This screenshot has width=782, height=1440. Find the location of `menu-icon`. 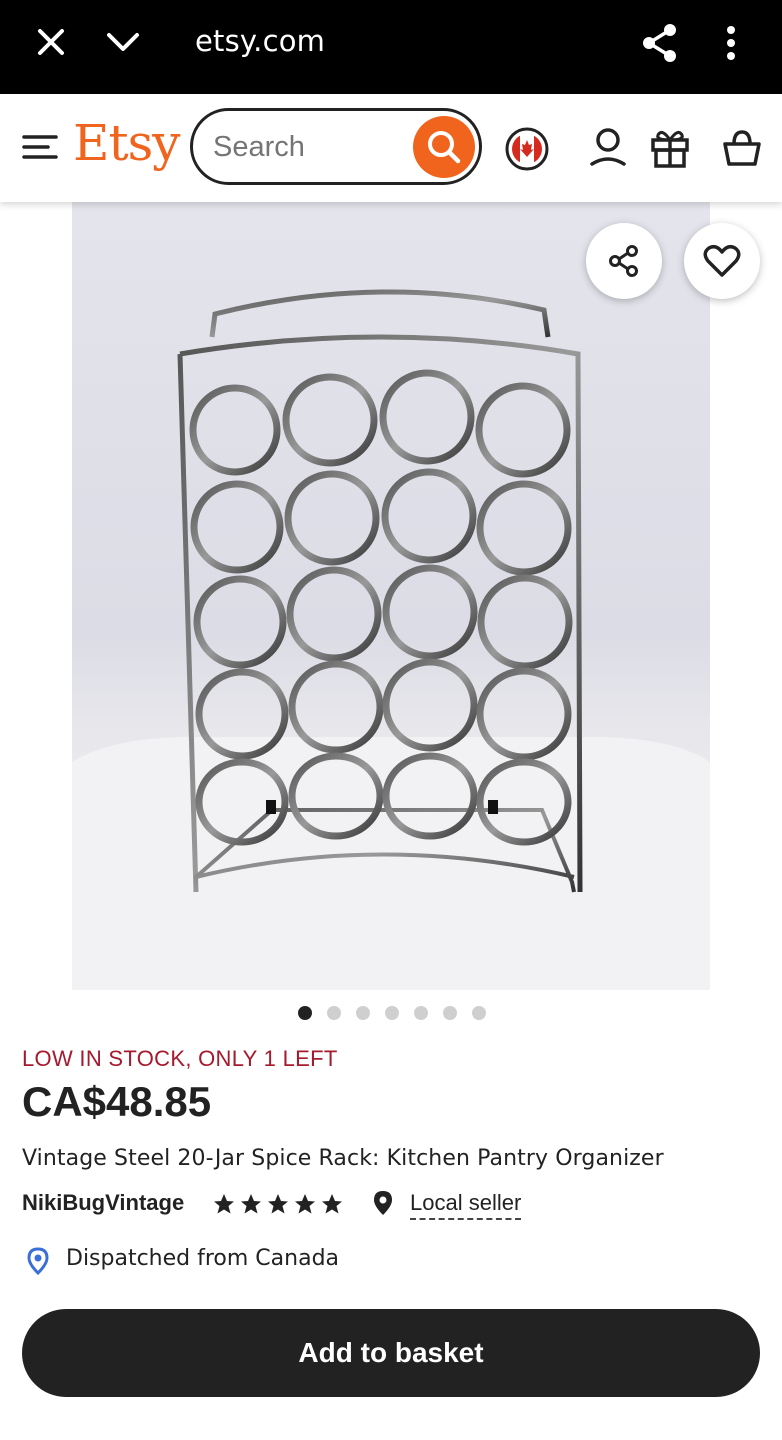

menu-icon is located at coordinates (40, 147).